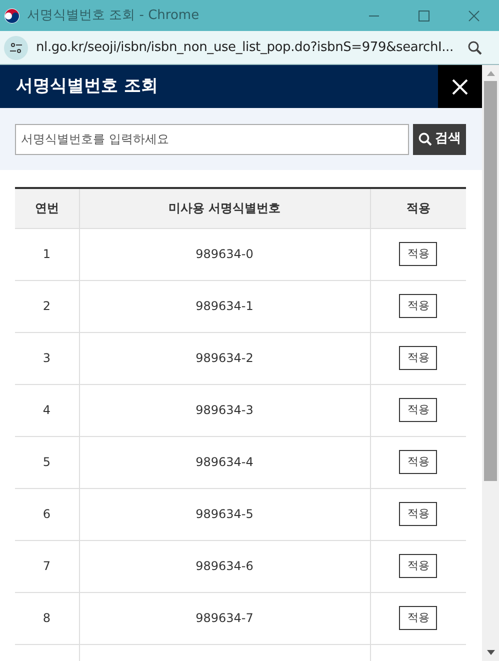 Image resolution: width=499 pixels, height=661 pixels. What do you see at coordinates (113, 15) in the screenshot?
I see `window-title: 서명식별번호 조회 - Chrome` at bounding box center [113, 15].